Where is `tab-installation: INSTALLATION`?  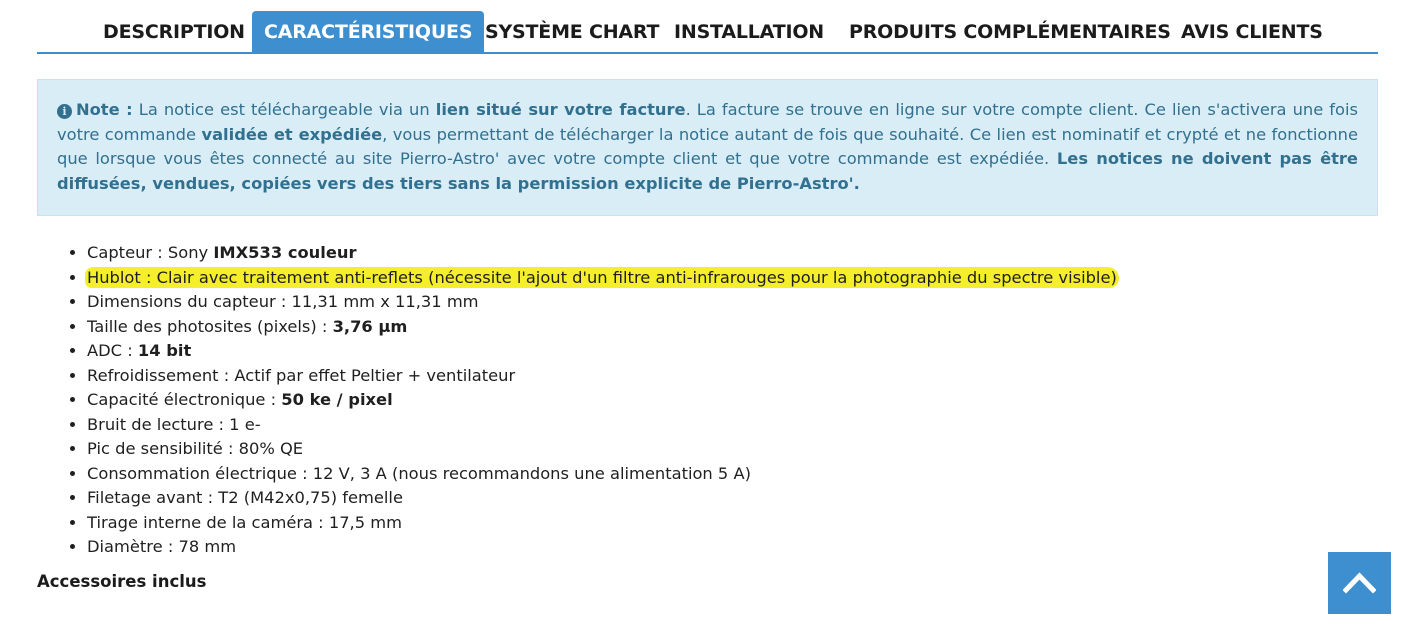
tab-installation: INSTALLATION is located at coordinates (749, 31).